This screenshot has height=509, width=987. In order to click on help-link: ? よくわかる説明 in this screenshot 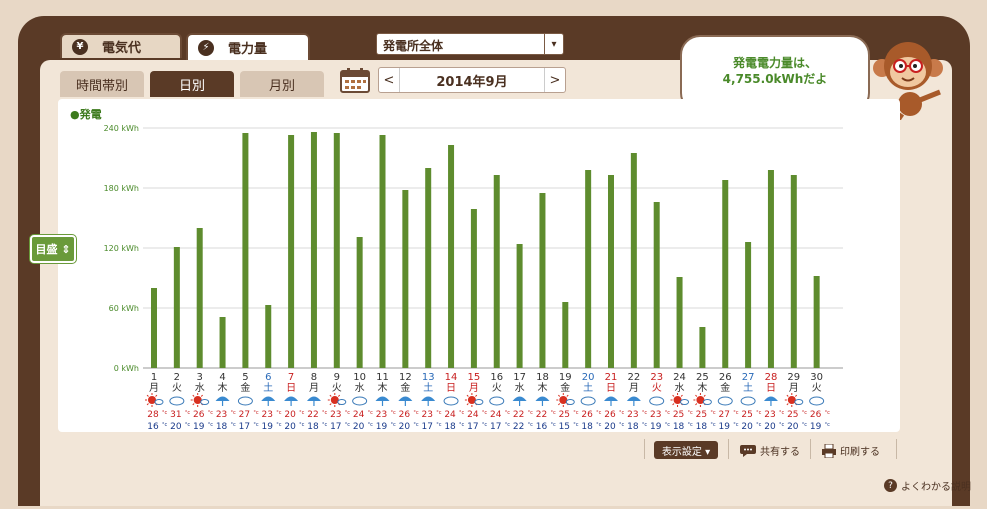, I will do `click(927, 485)`.